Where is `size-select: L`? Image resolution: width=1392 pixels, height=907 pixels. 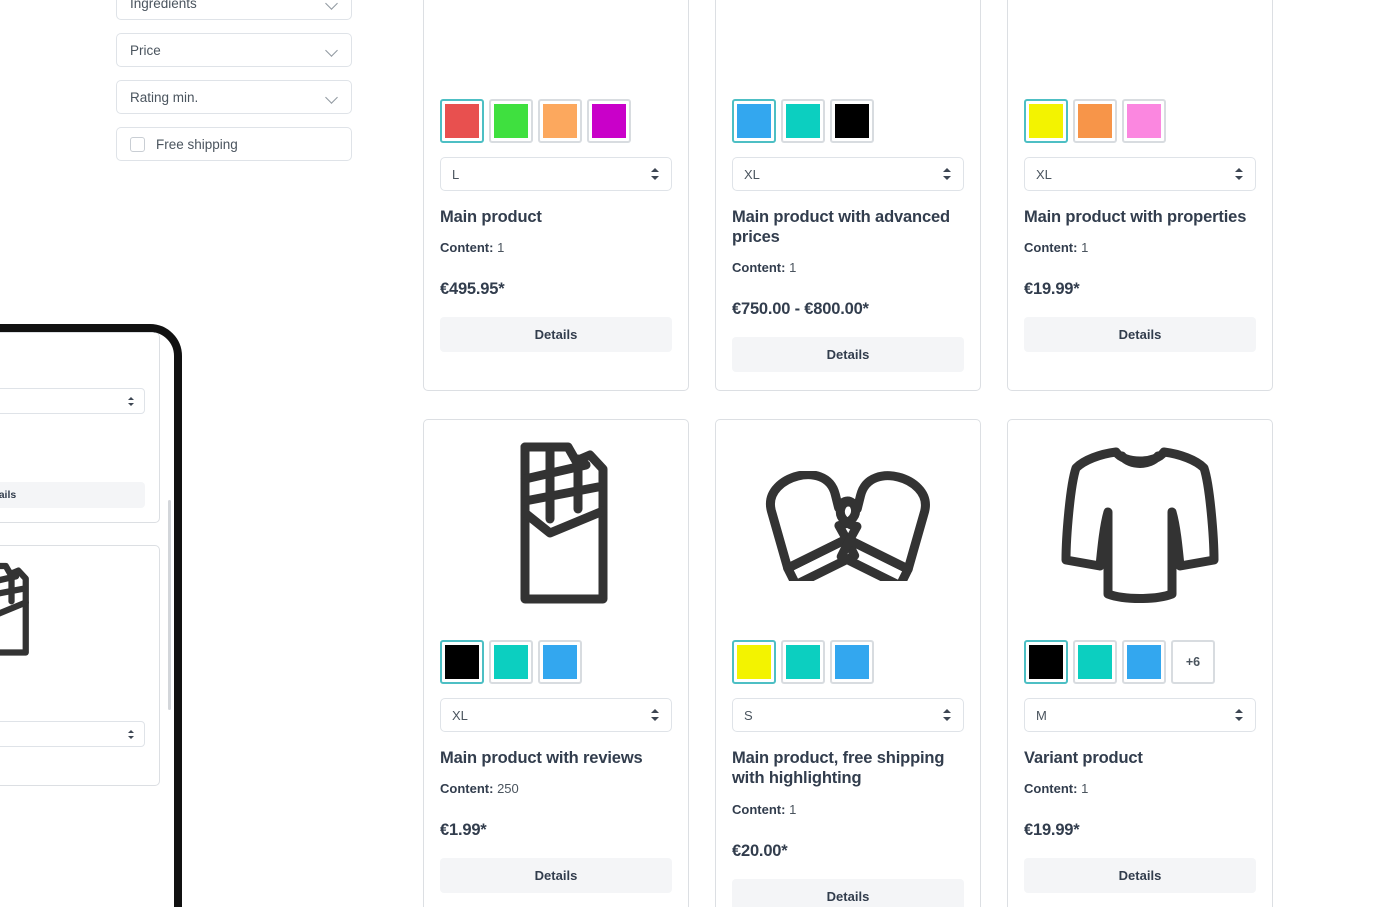 size-select: L is located at coordinates (556, 174).